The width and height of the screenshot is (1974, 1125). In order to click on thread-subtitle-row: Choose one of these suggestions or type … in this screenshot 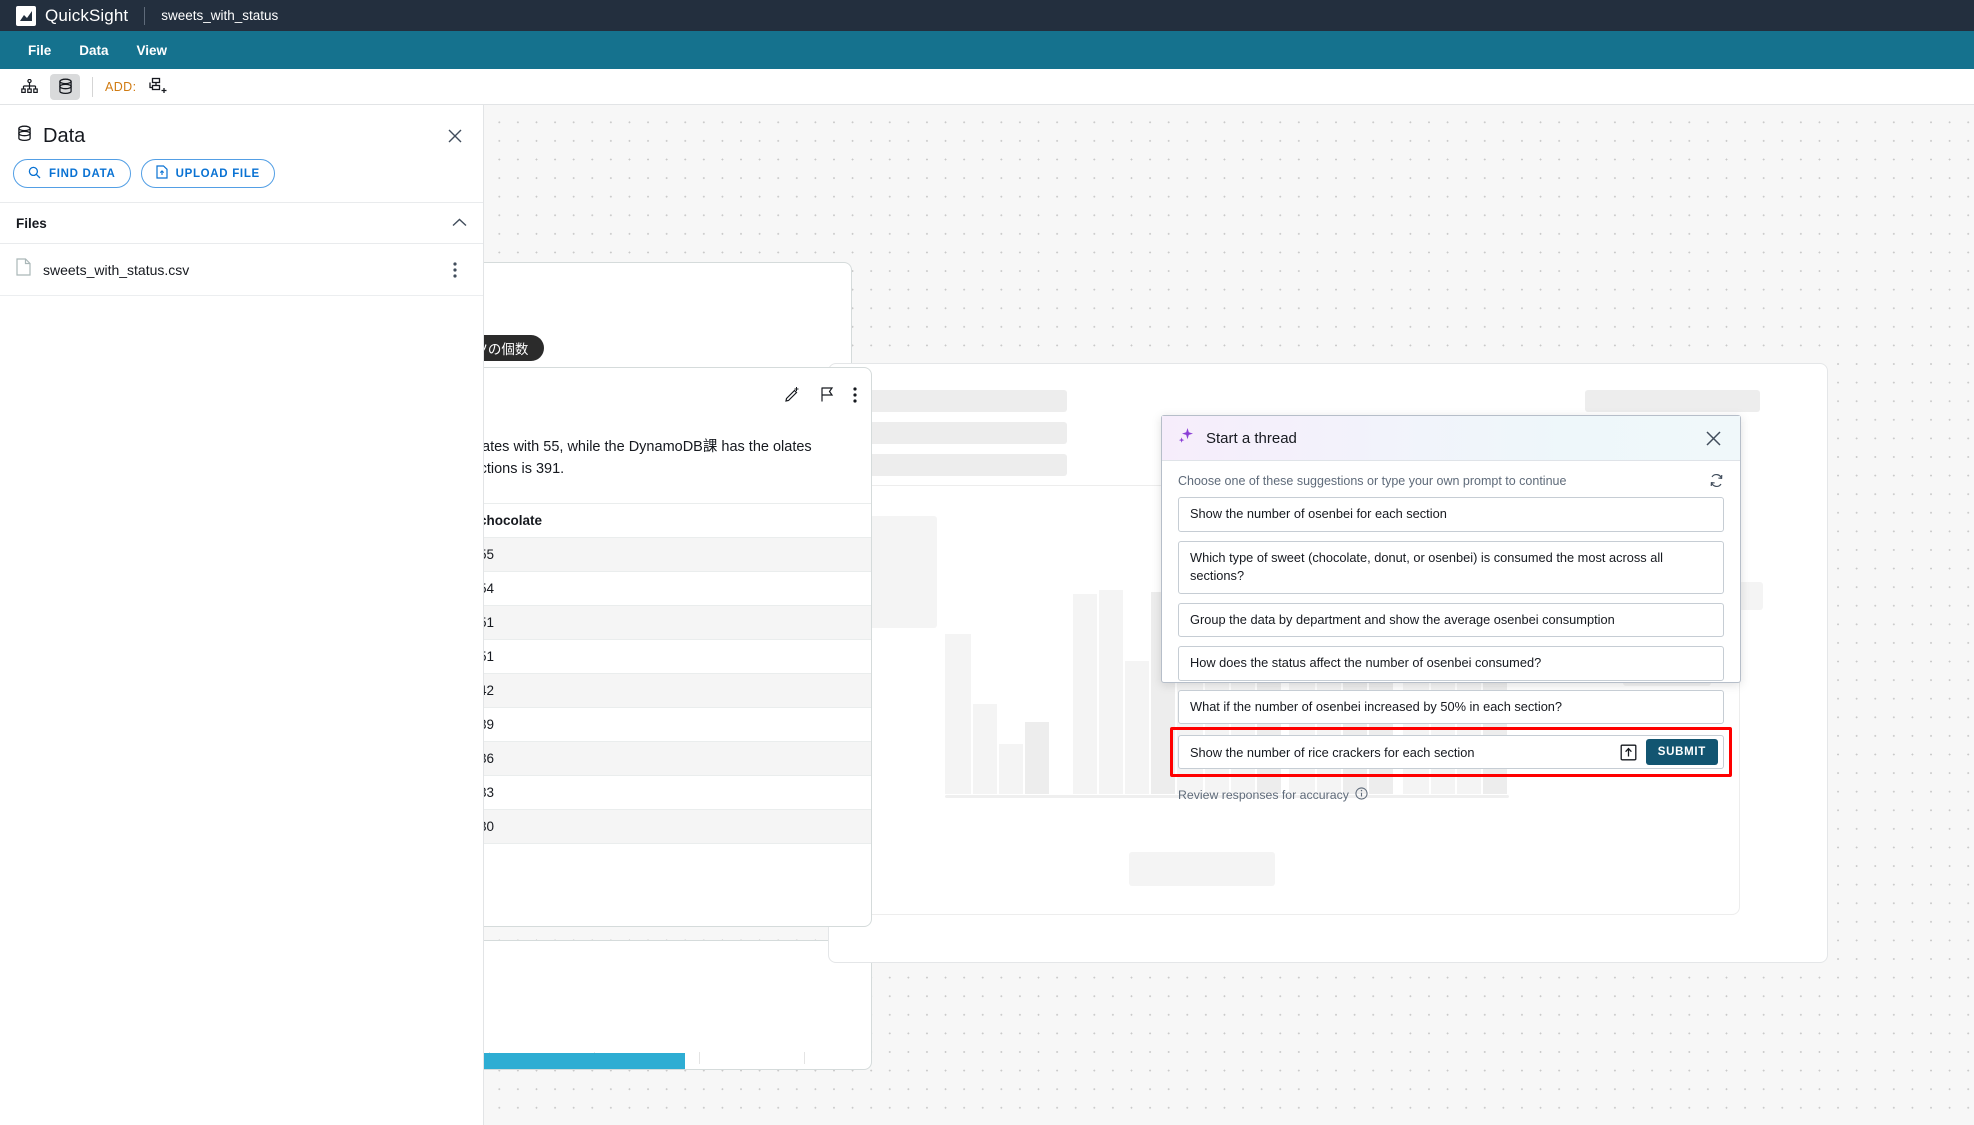, I will do `click(1451, 480)`.